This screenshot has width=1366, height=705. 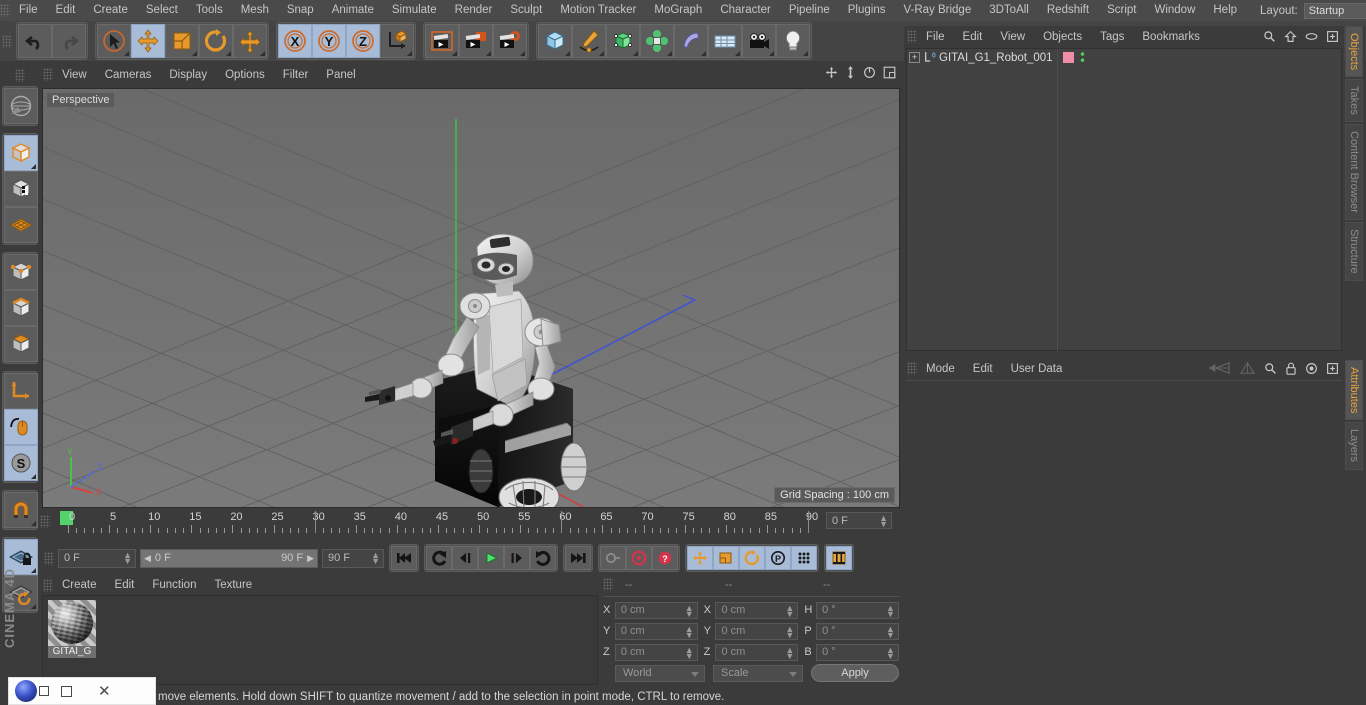 I want to click on texture-mode-icon, so click(x=21, y=225).